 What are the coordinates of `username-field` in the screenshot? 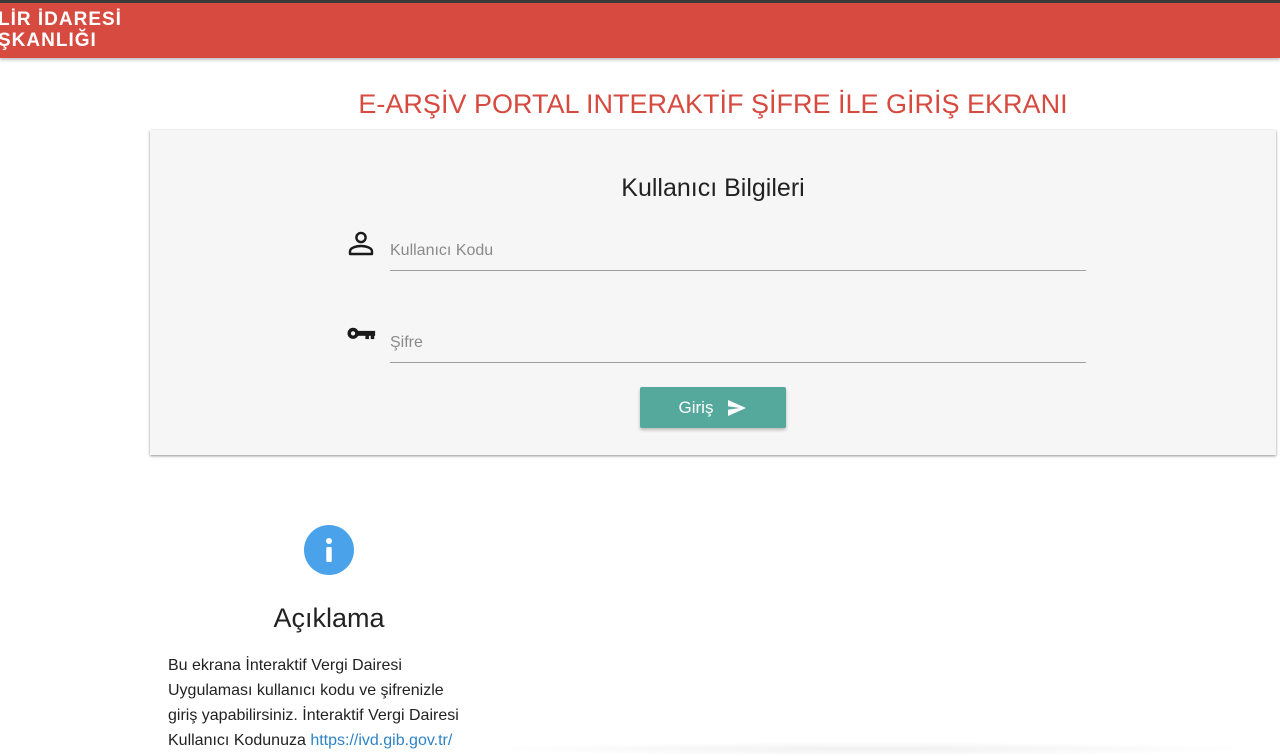 It's located at (717, 251).